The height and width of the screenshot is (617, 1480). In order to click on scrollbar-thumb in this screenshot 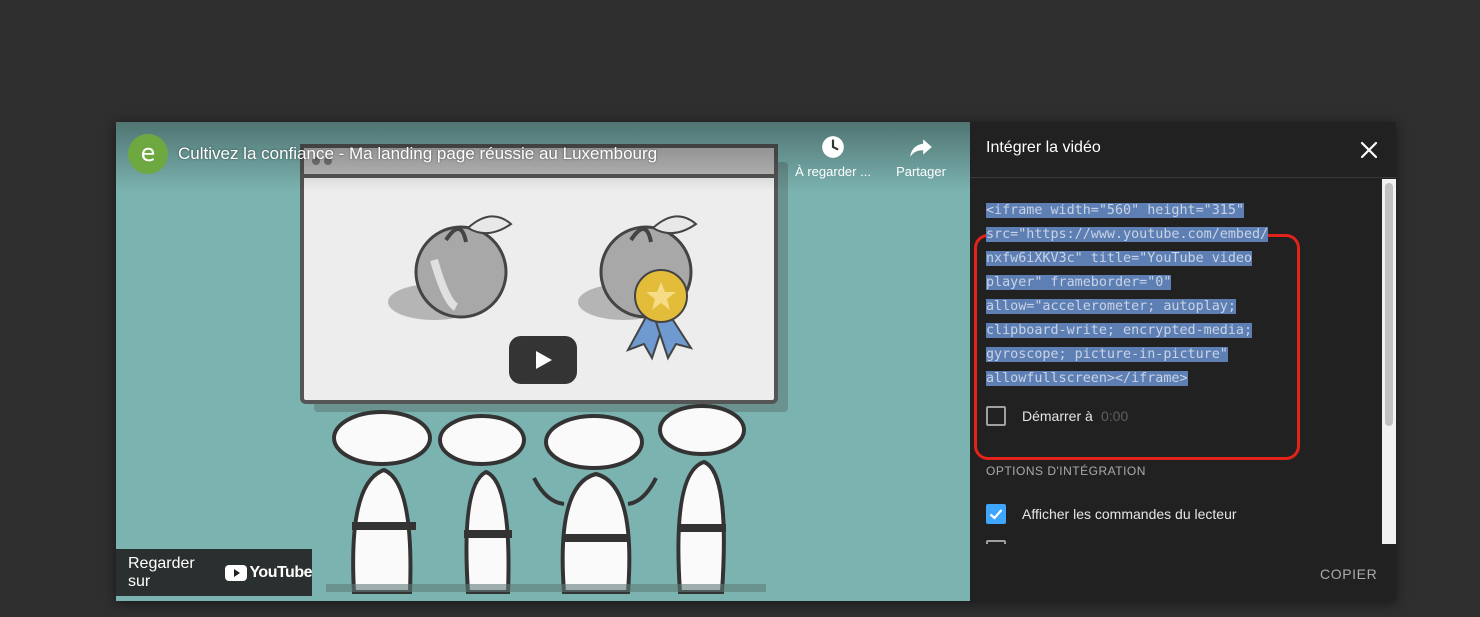, I will do `click(1389, 304)`.